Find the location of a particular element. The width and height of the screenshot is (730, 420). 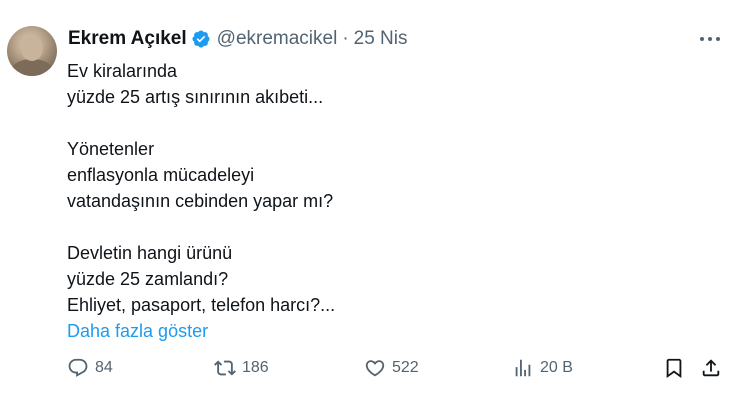

retweet-button: 186 is located at coordinates (241, 368).